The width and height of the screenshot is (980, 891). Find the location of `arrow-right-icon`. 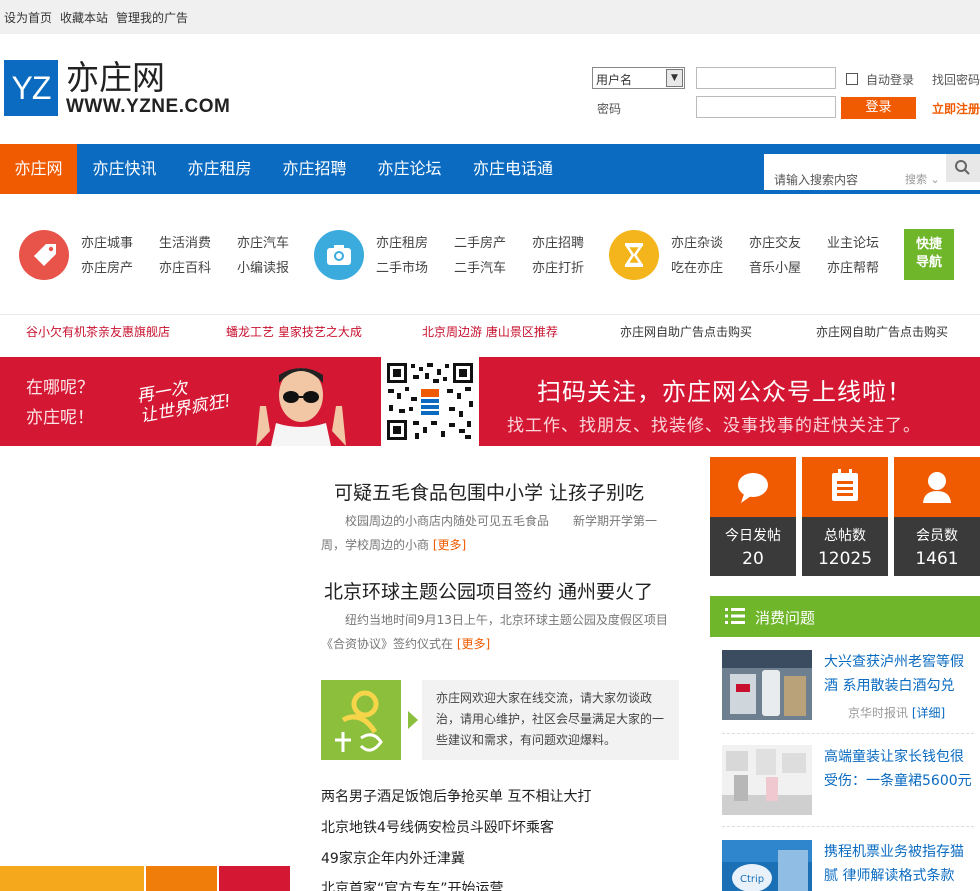

arrow-right-icon is located at coordinates (413, 720).